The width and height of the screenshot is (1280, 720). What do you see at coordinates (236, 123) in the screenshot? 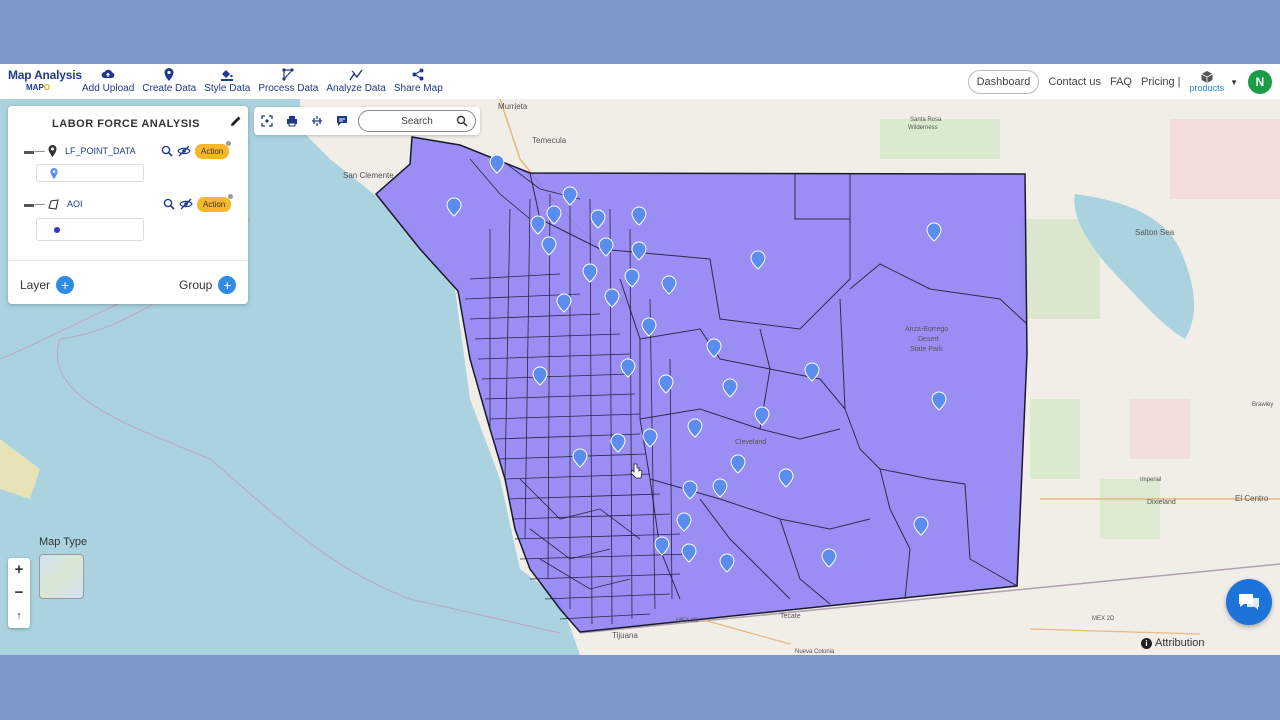
I see `pencil-icon` at bounding box center [236, 123].